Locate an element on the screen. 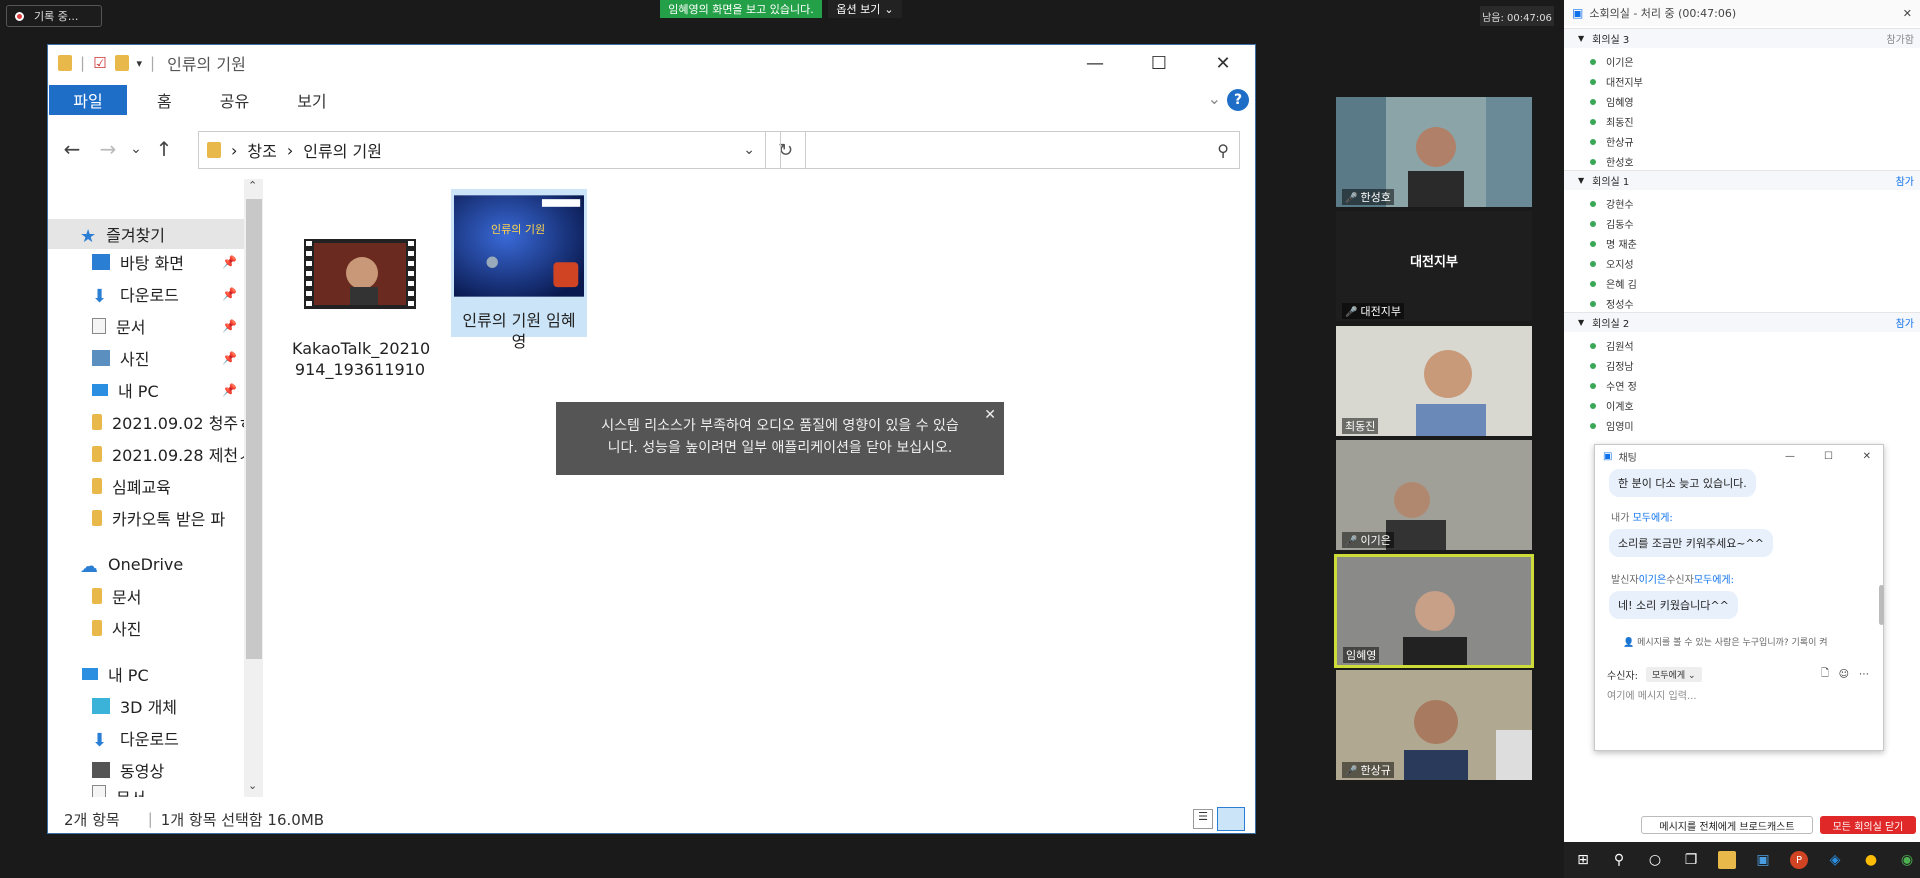 This screenshot has width=1920, height=878. ribbon-expand-icon: ⌄ is located at coordinates (1214, 98).